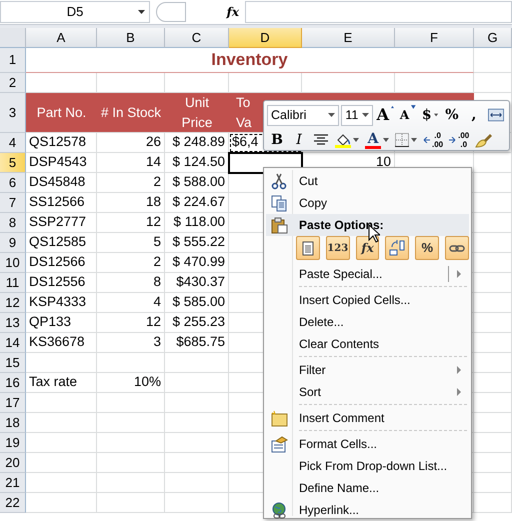  What do you see at coordinates (13, 383) in the screenshot?
I see `row-header: 16` at bounding box center [13, 383].